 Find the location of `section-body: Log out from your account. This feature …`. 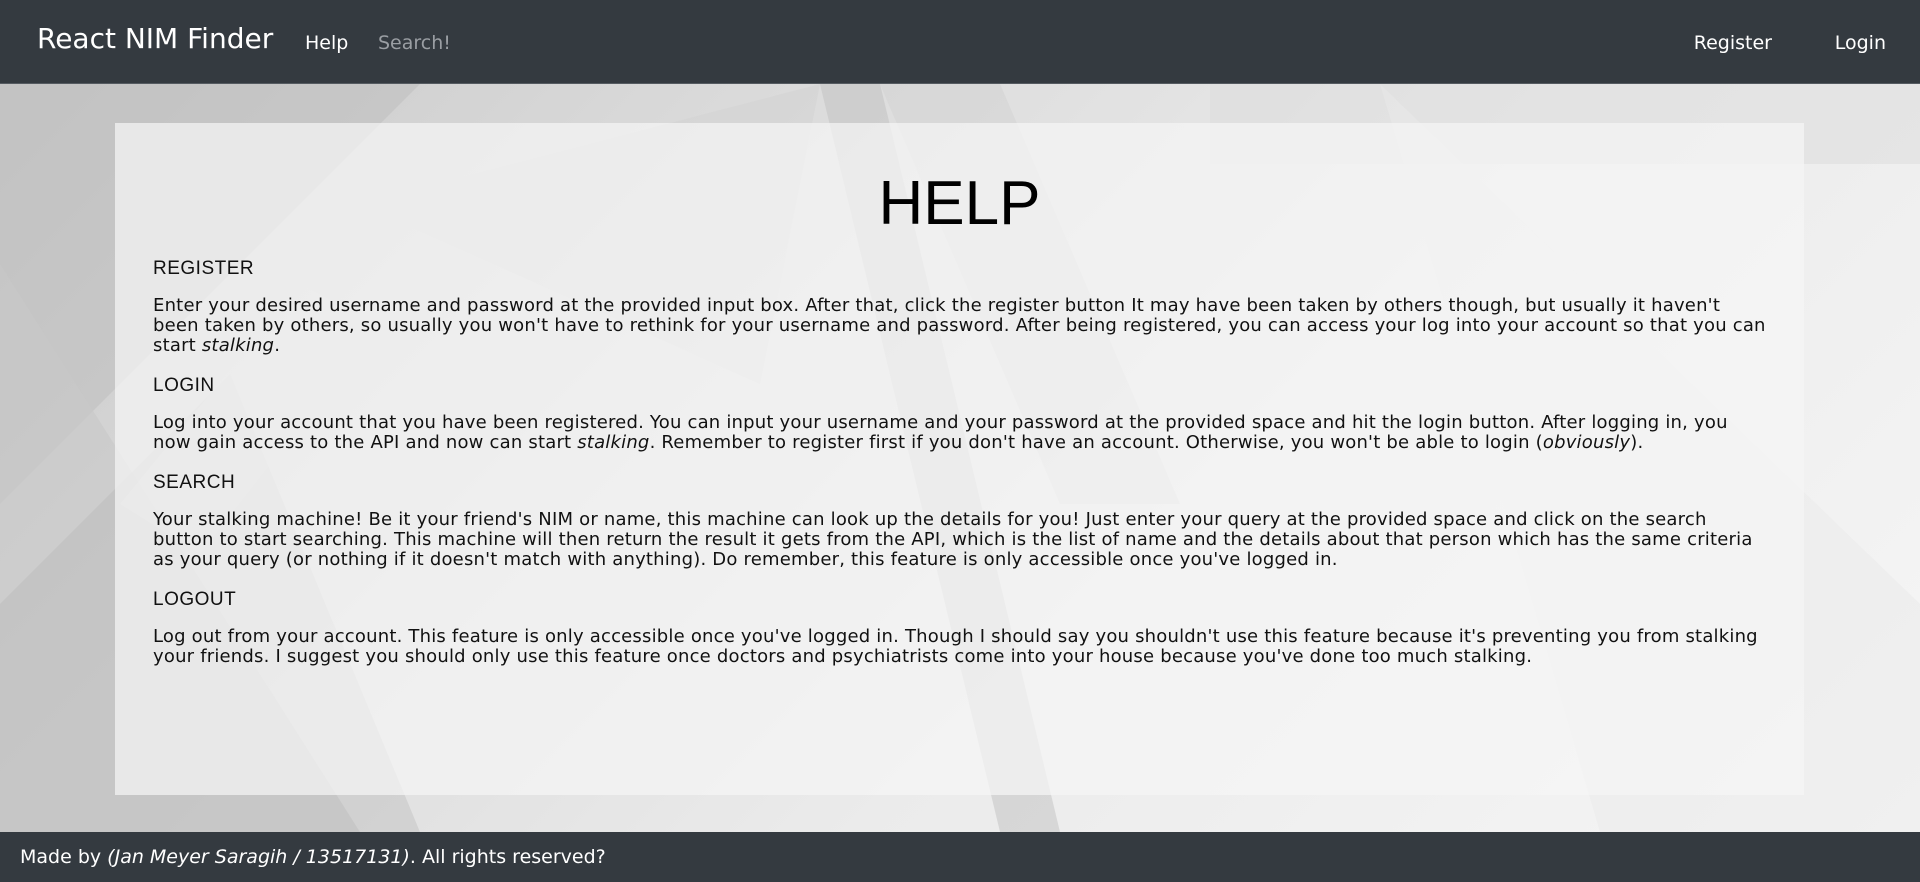

section-body: Log out from your account. This feature … is located at coordinates (955, 646).